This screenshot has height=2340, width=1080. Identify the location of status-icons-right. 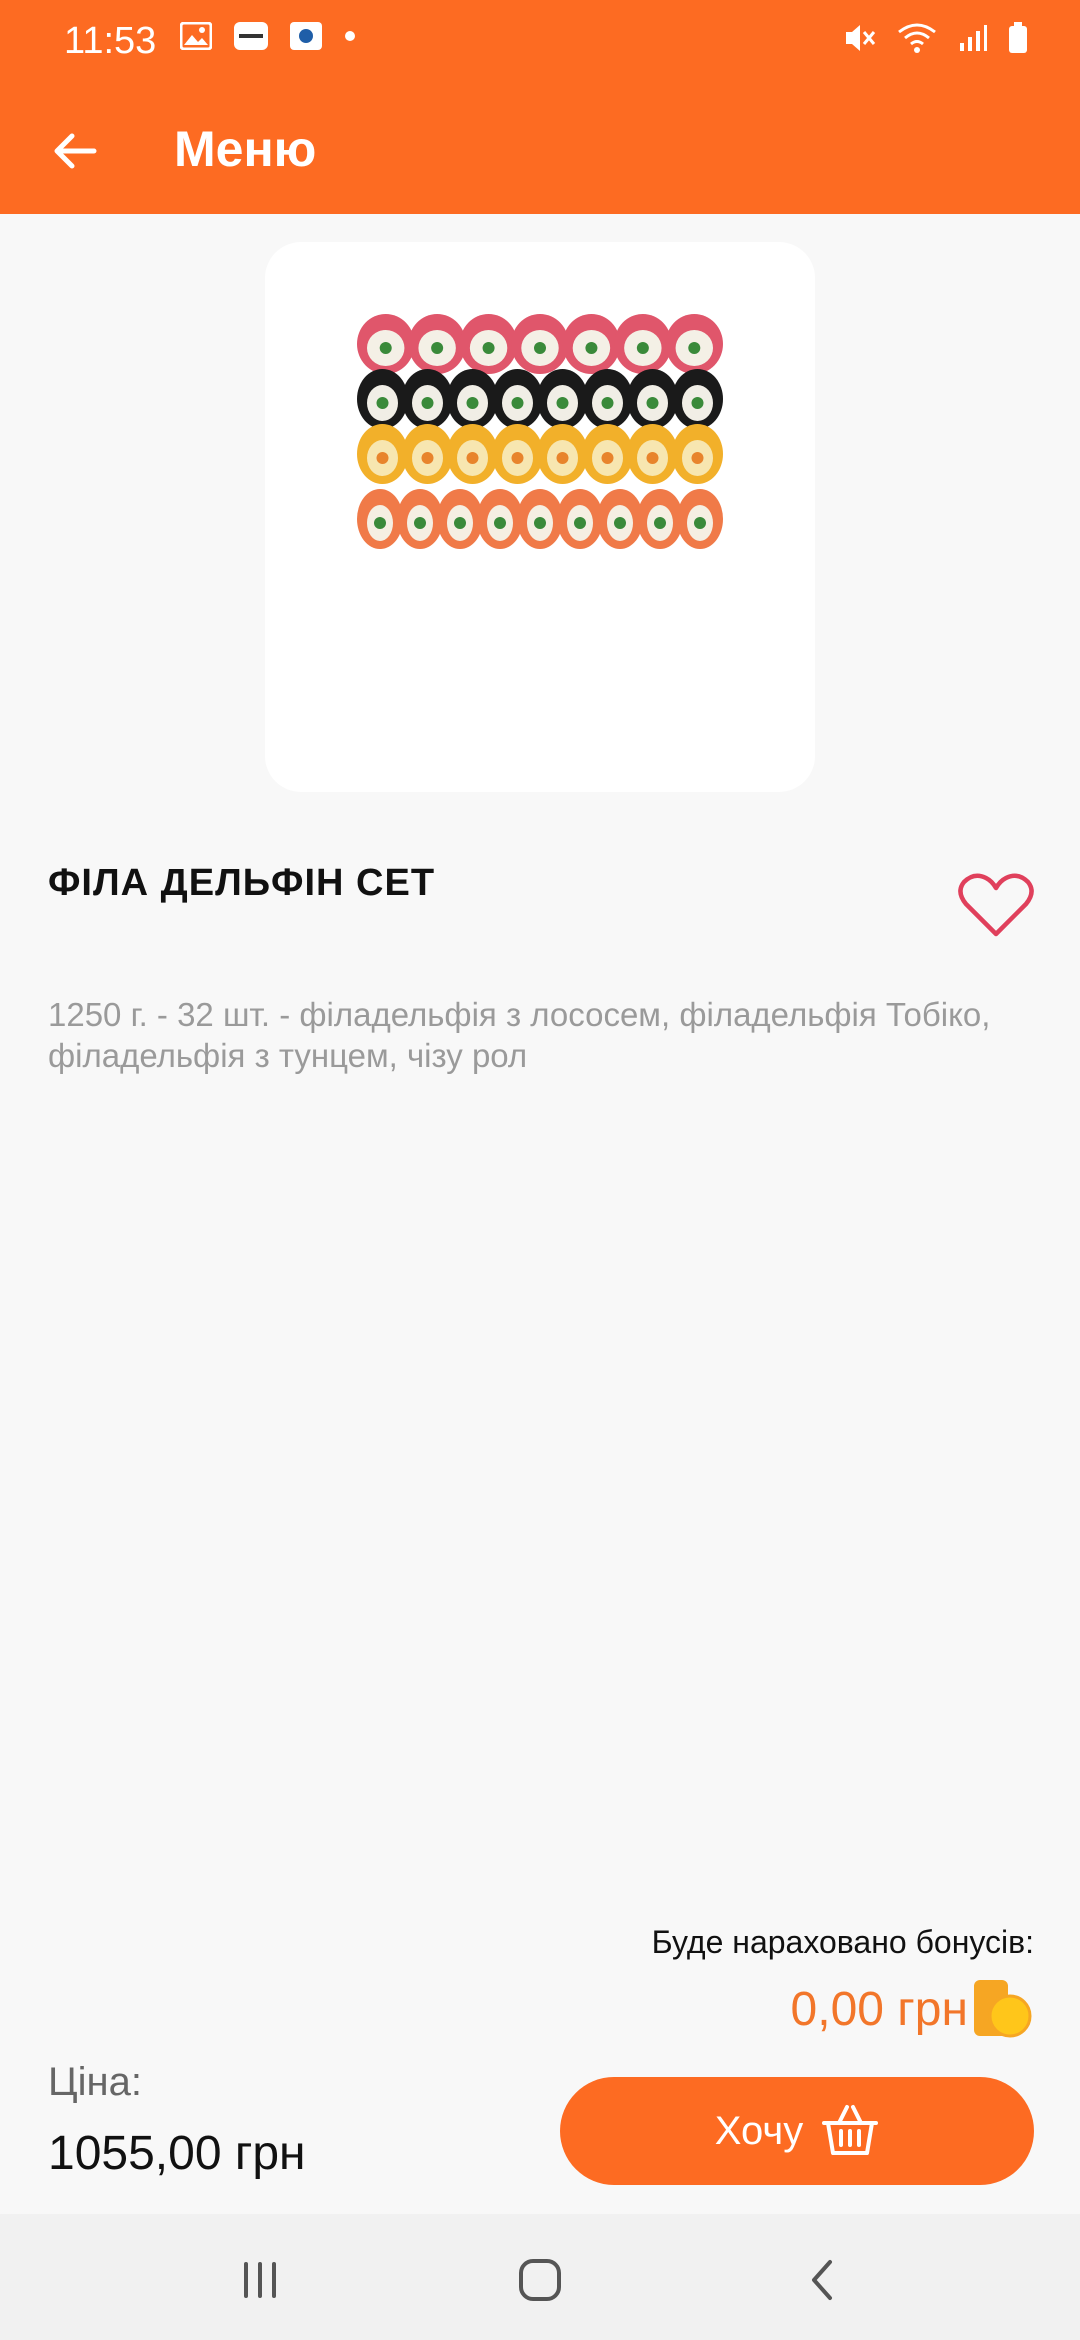
(935, 38).